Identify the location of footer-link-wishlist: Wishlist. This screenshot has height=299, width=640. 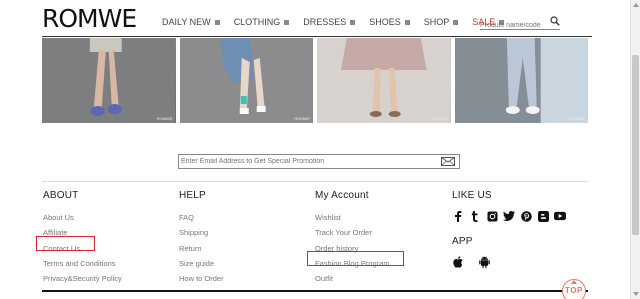
(352, 217).